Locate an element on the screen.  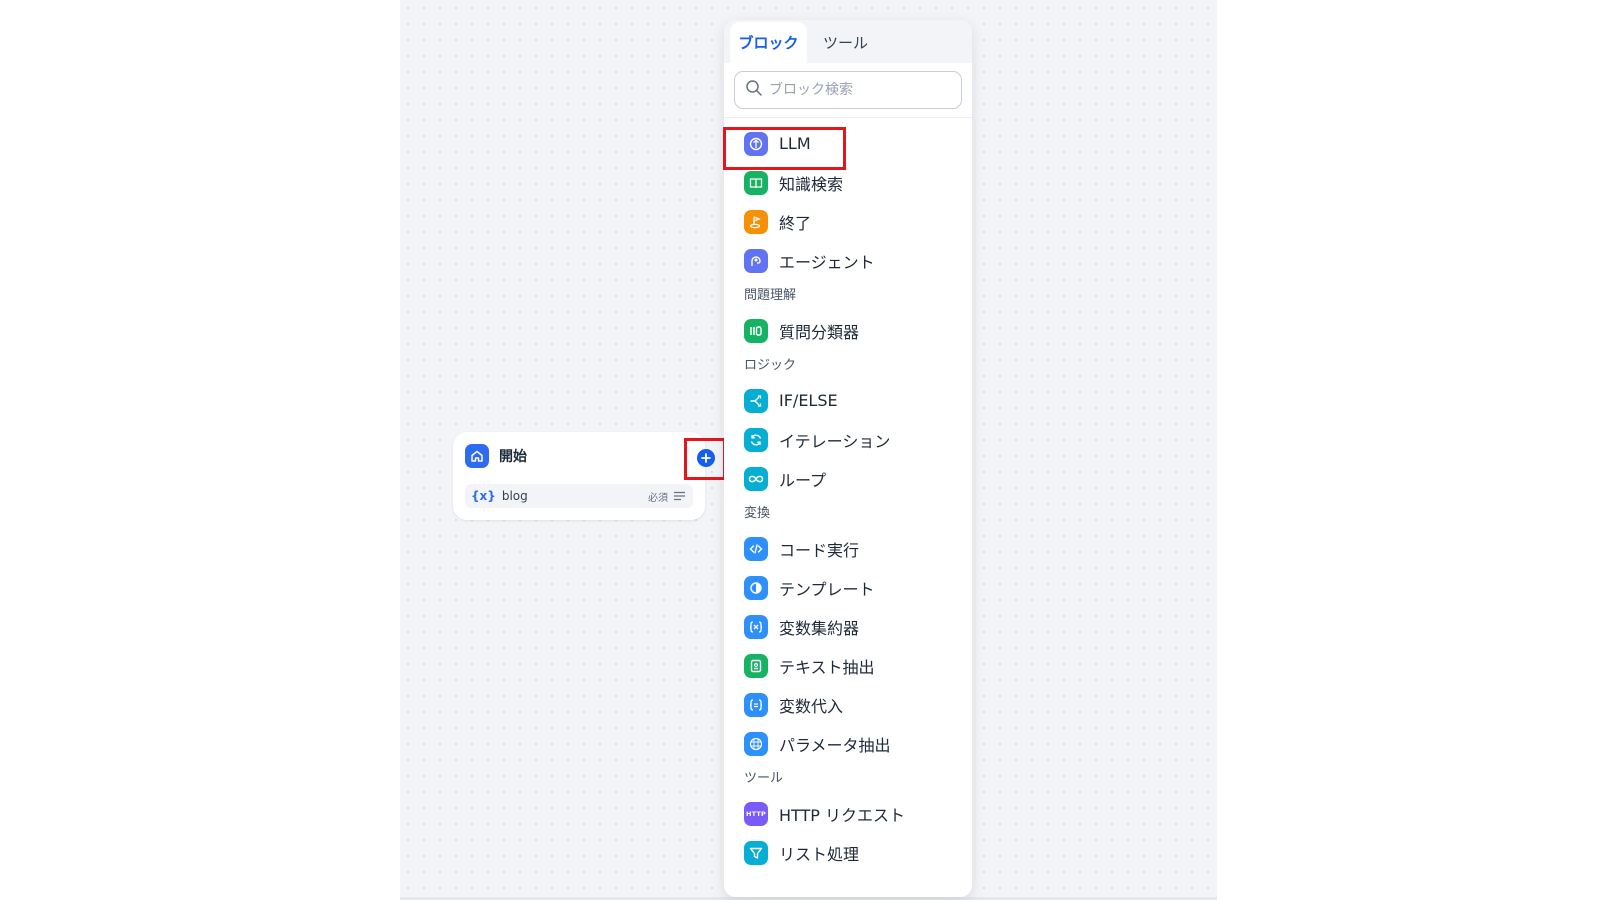
variable-icon: {x} is located at coordinates (483, 496).